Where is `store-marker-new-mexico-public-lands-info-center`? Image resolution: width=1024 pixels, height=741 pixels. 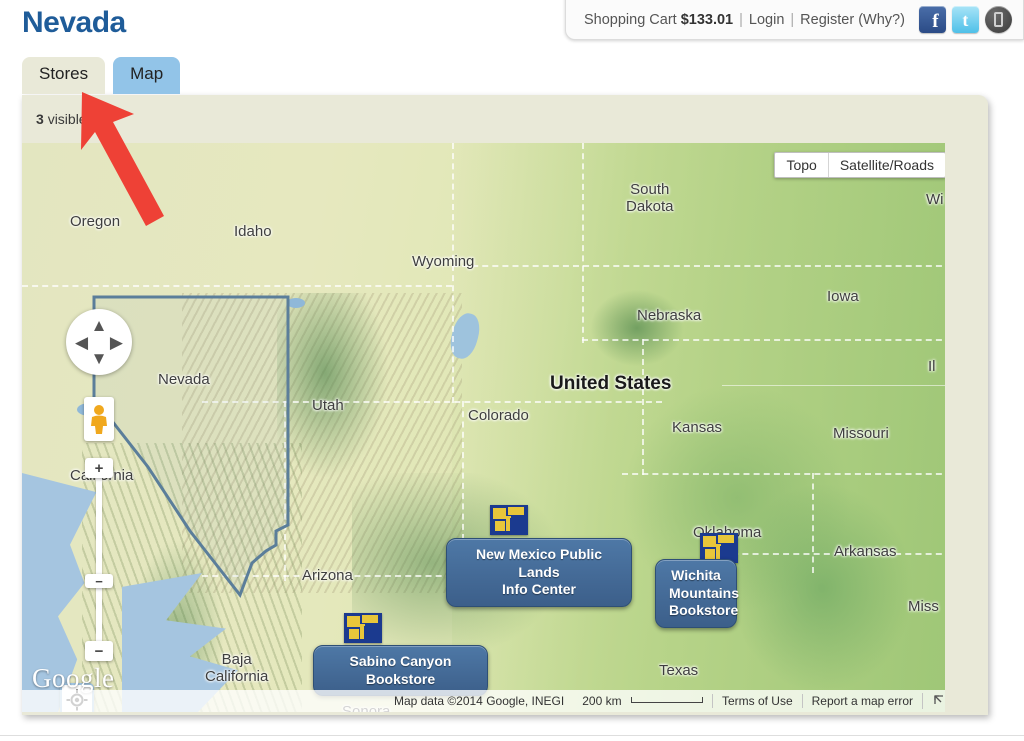
store-marker-new-mexico-public-lands-info-center is located at coordinates (509, 520).